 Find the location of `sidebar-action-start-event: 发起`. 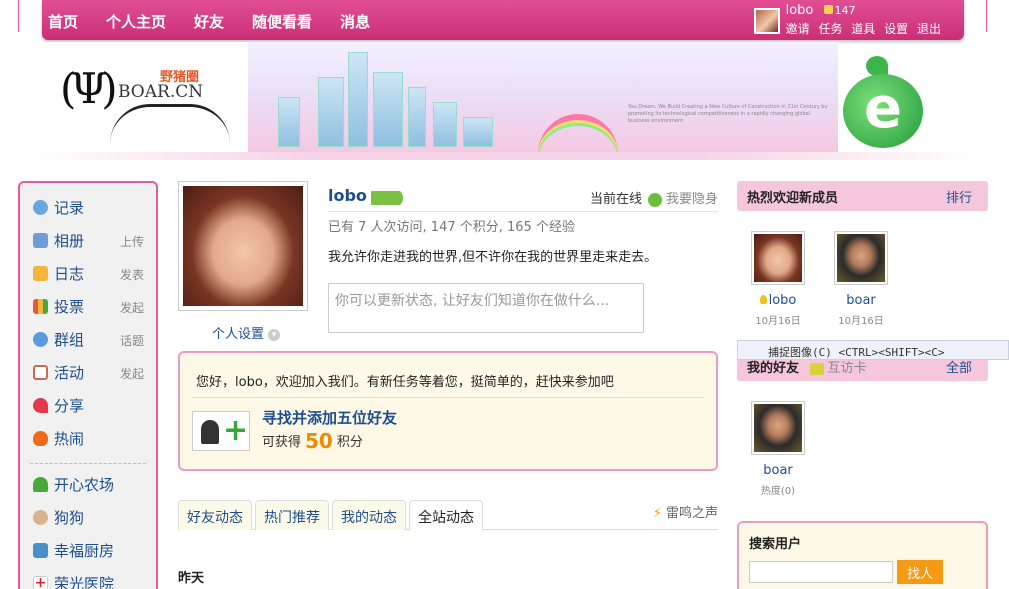

sidebar-action-start-event: 发起 is located at coordinates (132, 373).